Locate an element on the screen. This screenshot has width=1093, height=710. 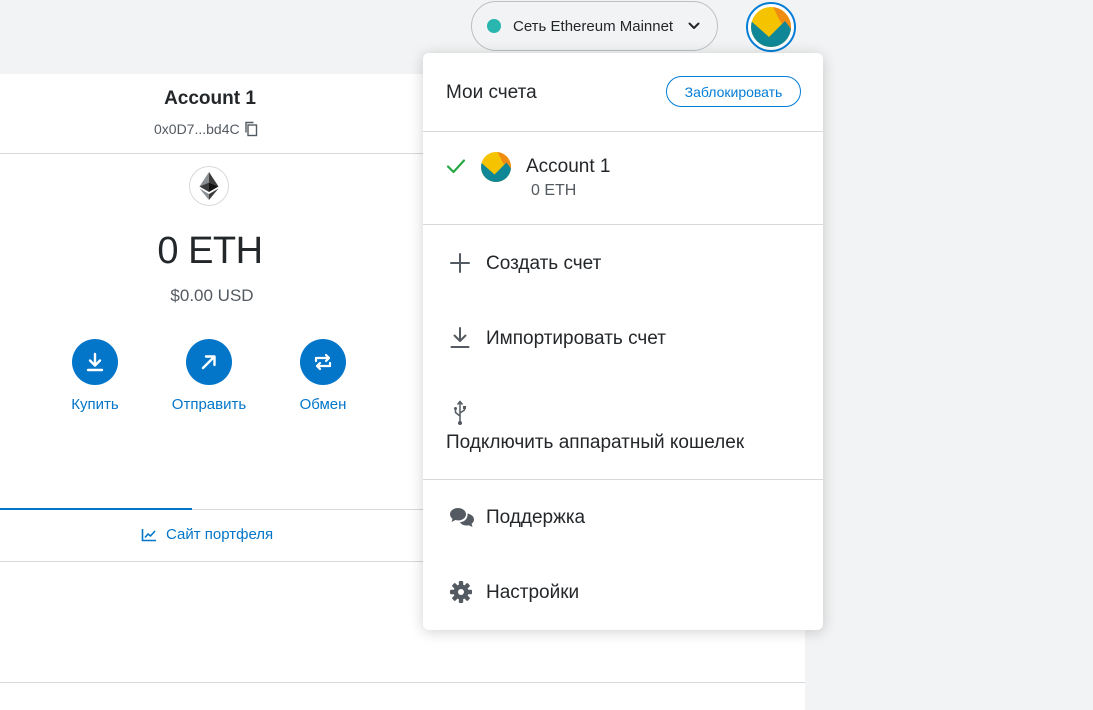
import-icon is located at coordinates (460, 337).